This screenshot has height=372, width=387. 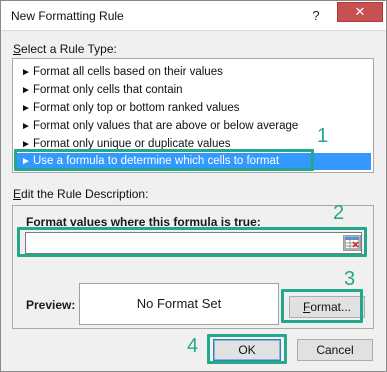 I want to click on edit-description-label: Edit the Rule Description:, so click(x=81, y=194).